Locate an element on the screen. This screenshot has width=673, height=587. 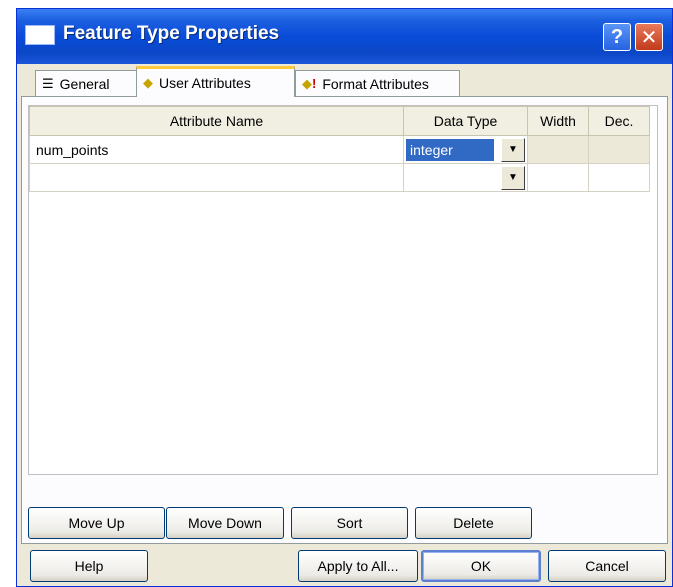
list-icon: ☰ is located at coordinates (48, 83).